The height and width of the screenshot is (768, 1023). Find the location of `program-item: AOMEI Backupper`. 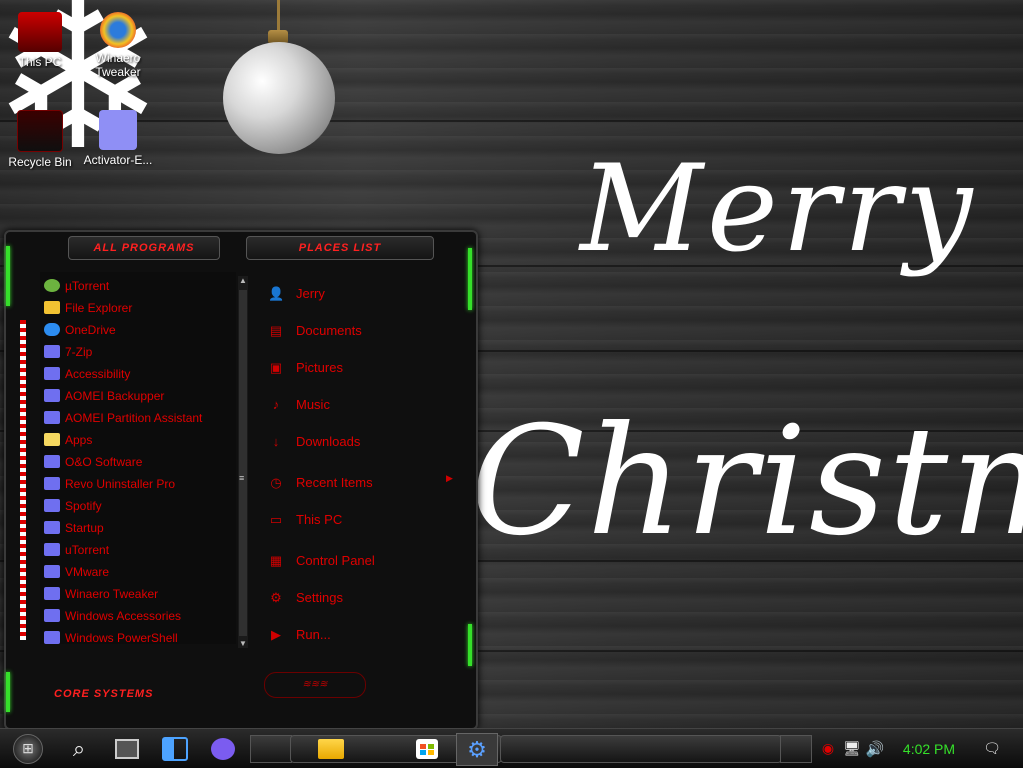

program-item: AOMEI Backupper is located at coordinates (104, 396).